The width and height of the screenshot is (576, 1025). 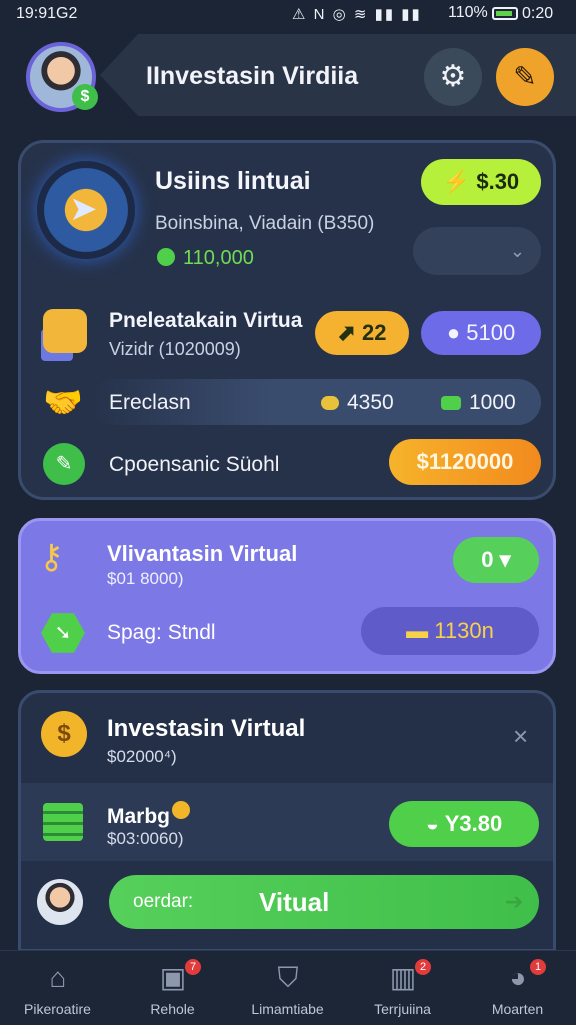 I want to click on gift-amount: 1130n, so click(x=464, y=630).